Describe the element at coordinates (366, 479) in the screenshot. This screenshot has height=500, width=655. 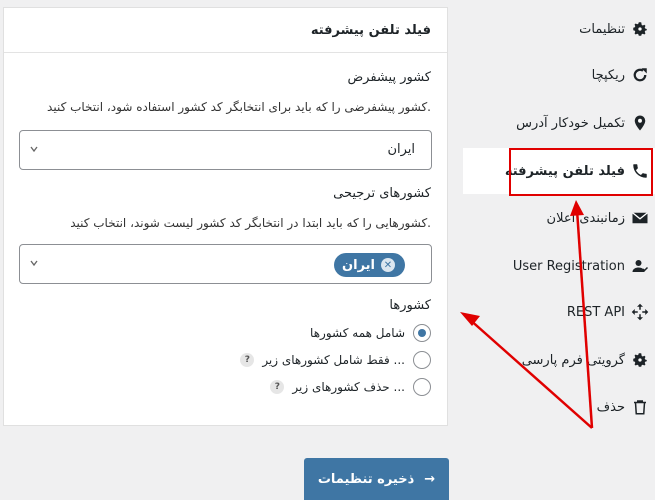
I see `save-button-label: ذخیره تنظیمات` at that location.